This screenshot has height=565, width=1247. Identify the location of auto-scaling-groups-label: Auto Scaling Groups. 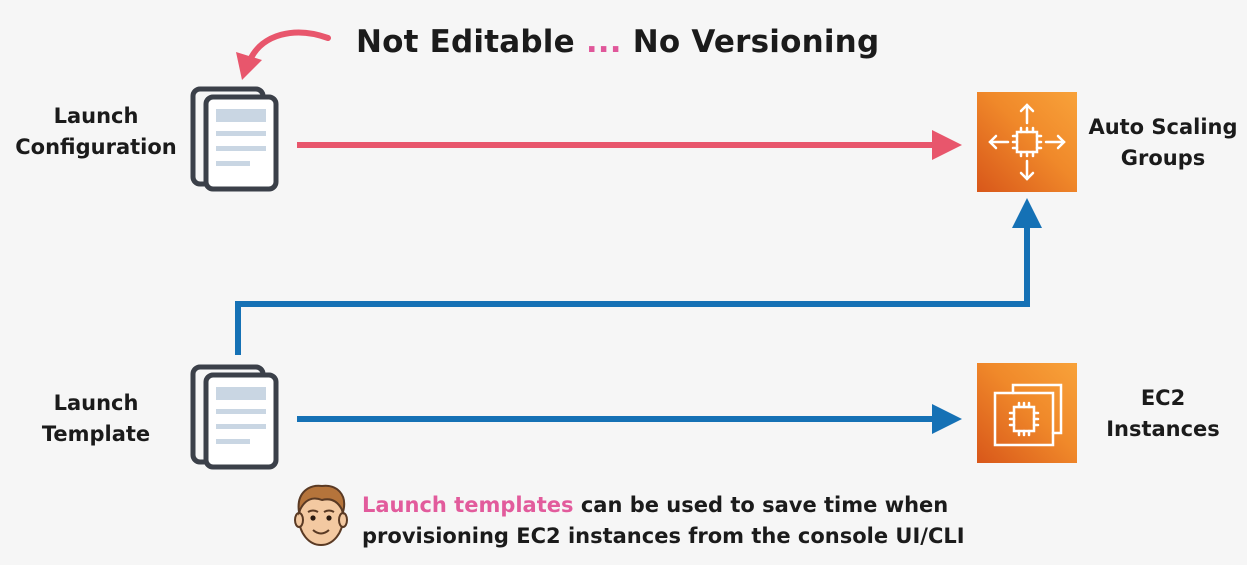
(1163, 143).